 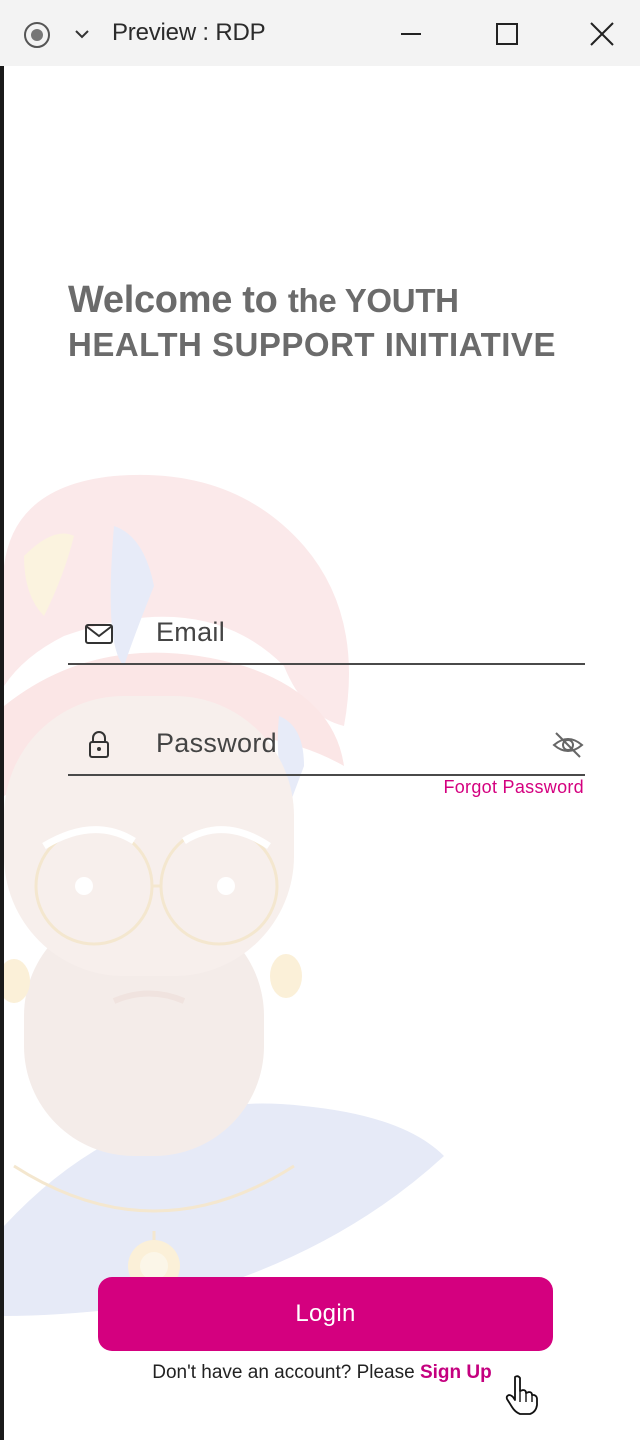 I want to click on login-button-label: Login, so click(x=325, y=1313).